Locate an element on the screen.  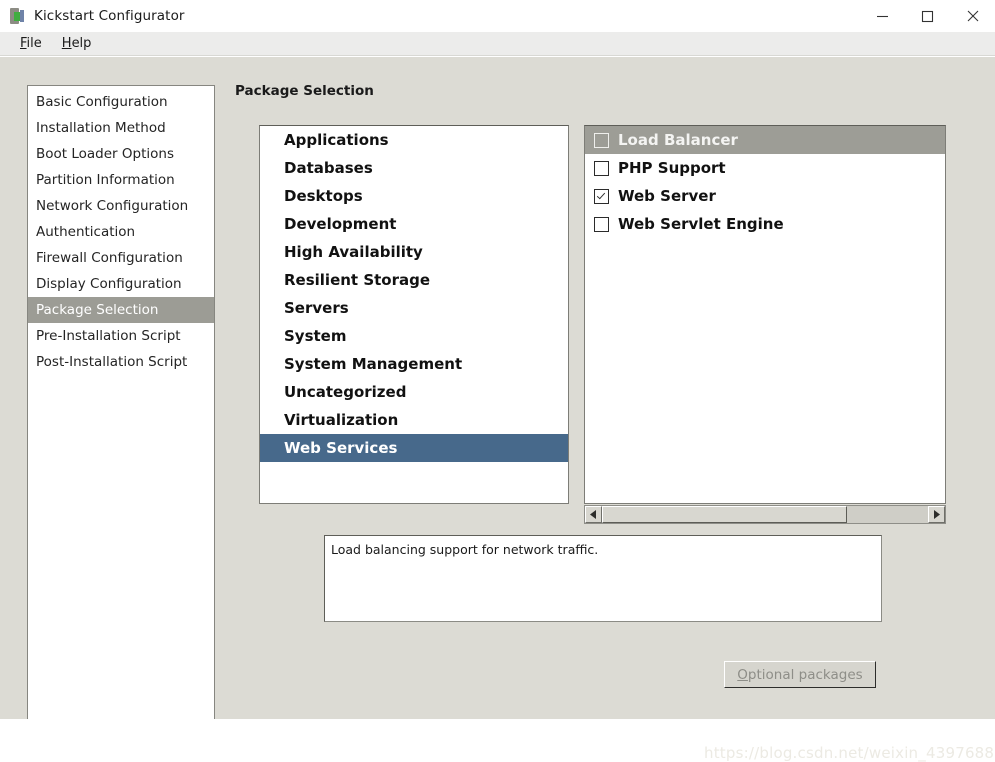
category-item-virtualization: Virtualization is located at coordinates (414, 420).